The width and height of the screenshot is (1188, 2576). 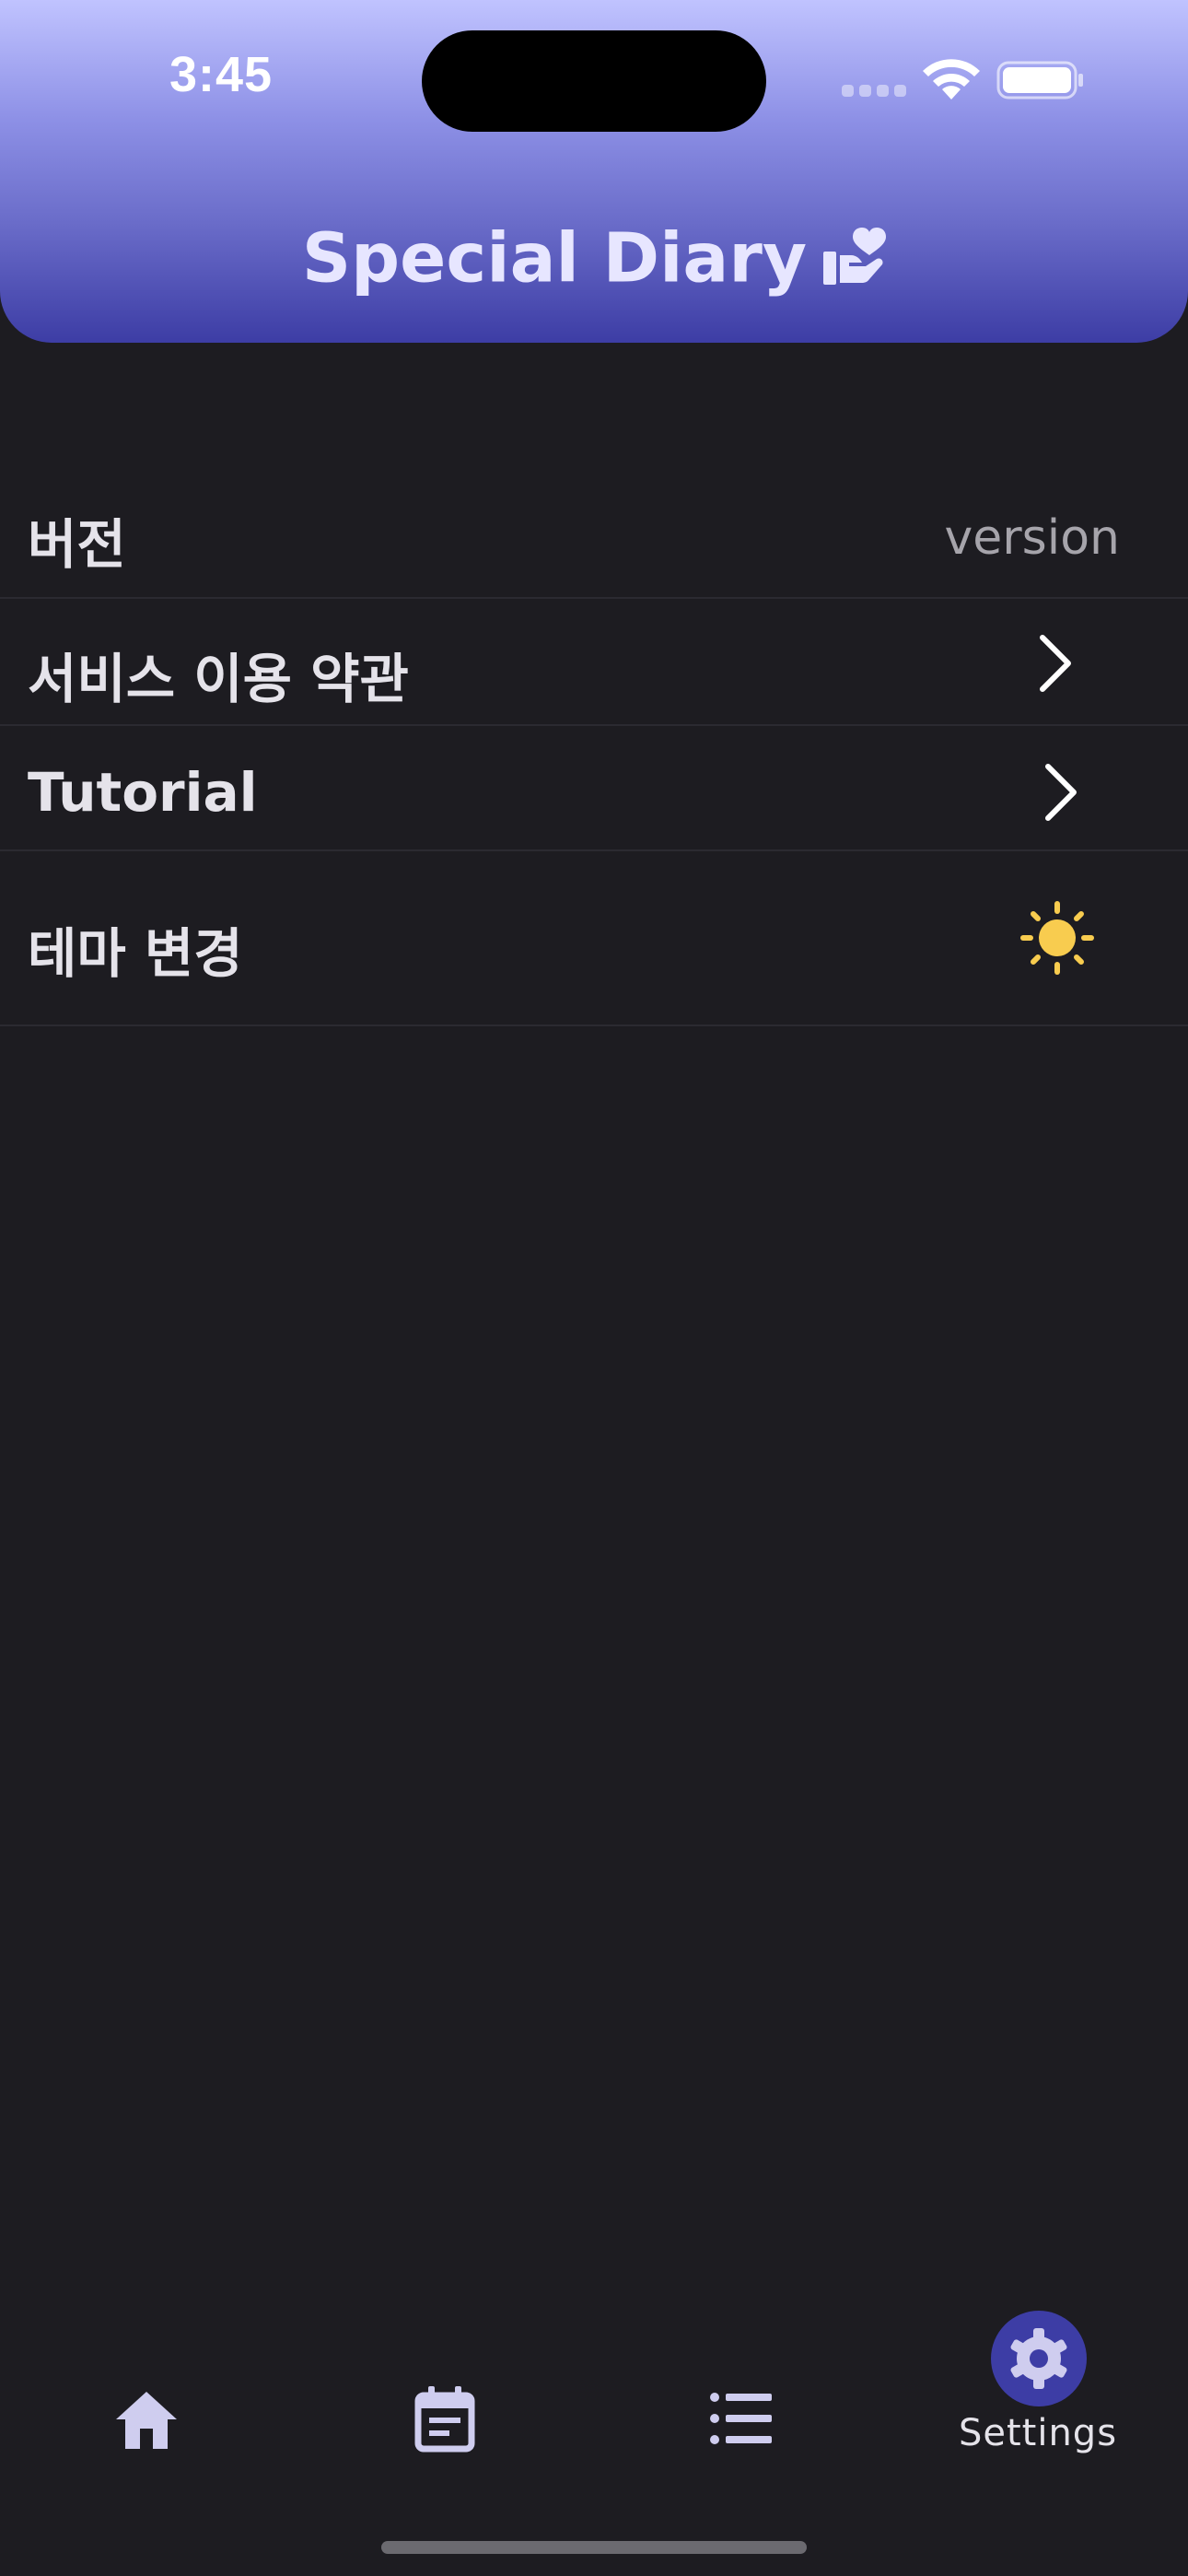 I want to click on nav-calendar, so click(x=445, y=2386).